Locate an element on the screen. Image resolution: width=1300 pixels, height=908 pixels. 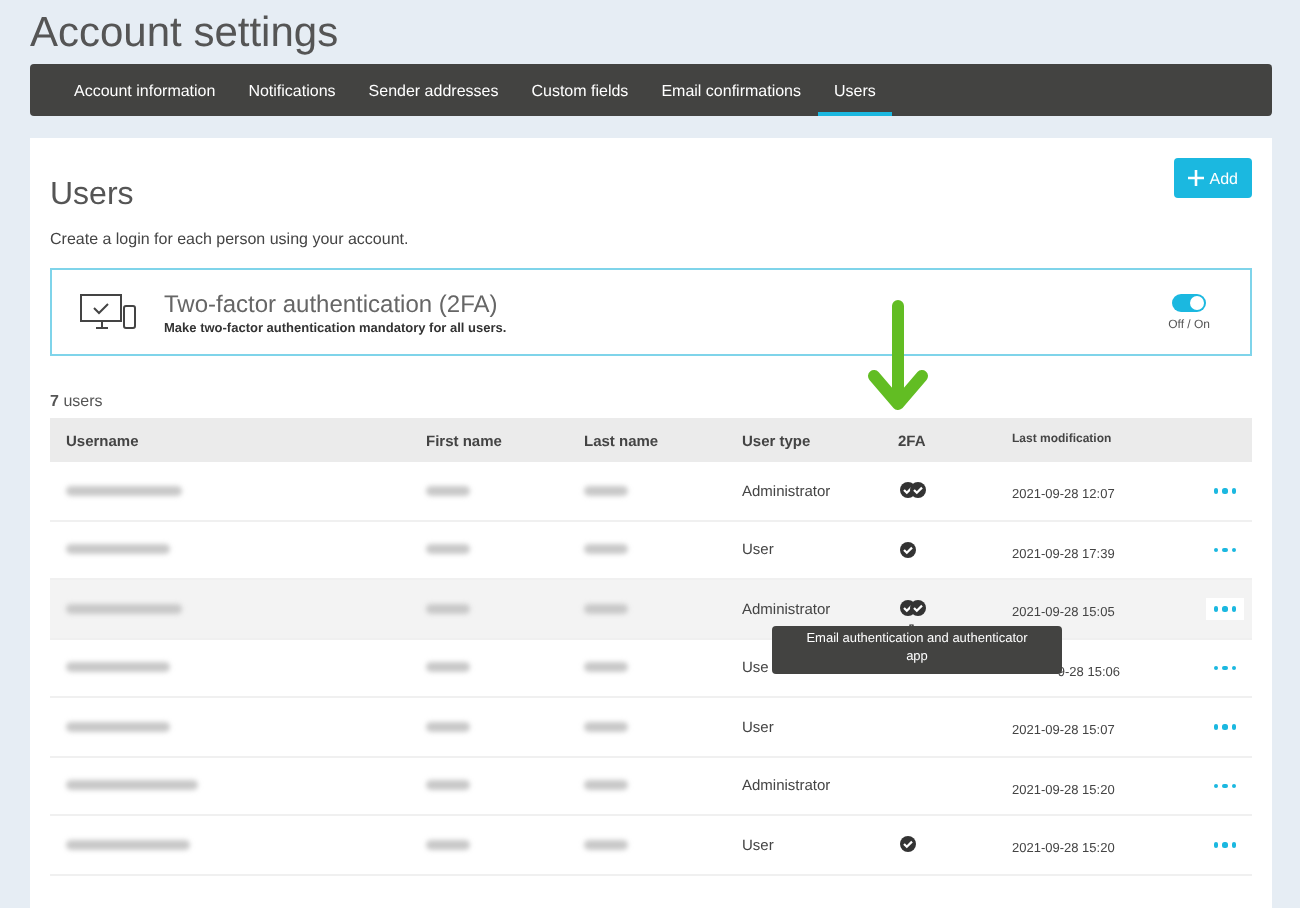
tab: Sender addresses is located at coordinates (433, 90).